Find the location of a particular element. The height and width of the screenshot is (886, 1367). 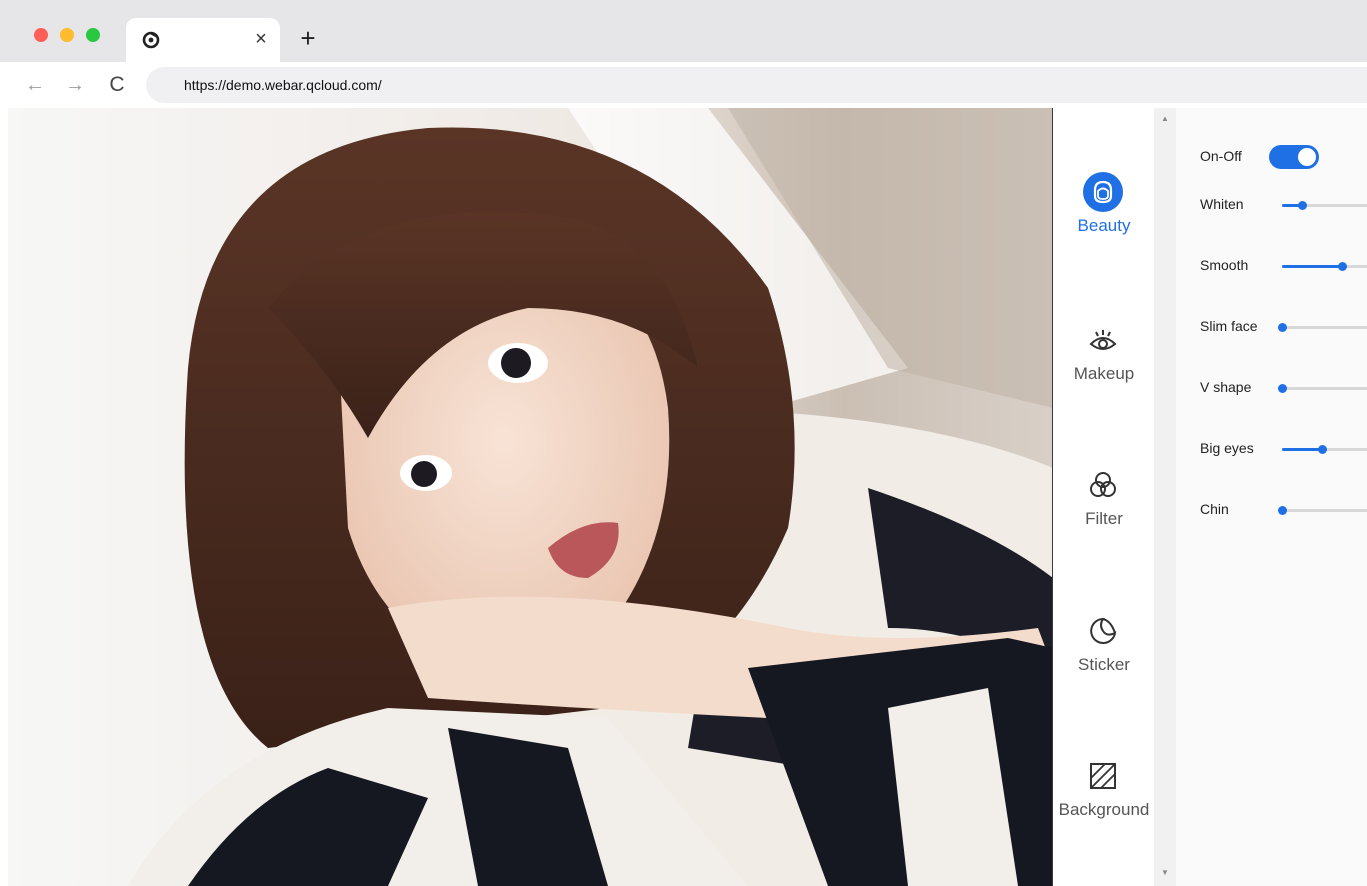

slider-label: Big eyes is located at coordinates (1227, 448).